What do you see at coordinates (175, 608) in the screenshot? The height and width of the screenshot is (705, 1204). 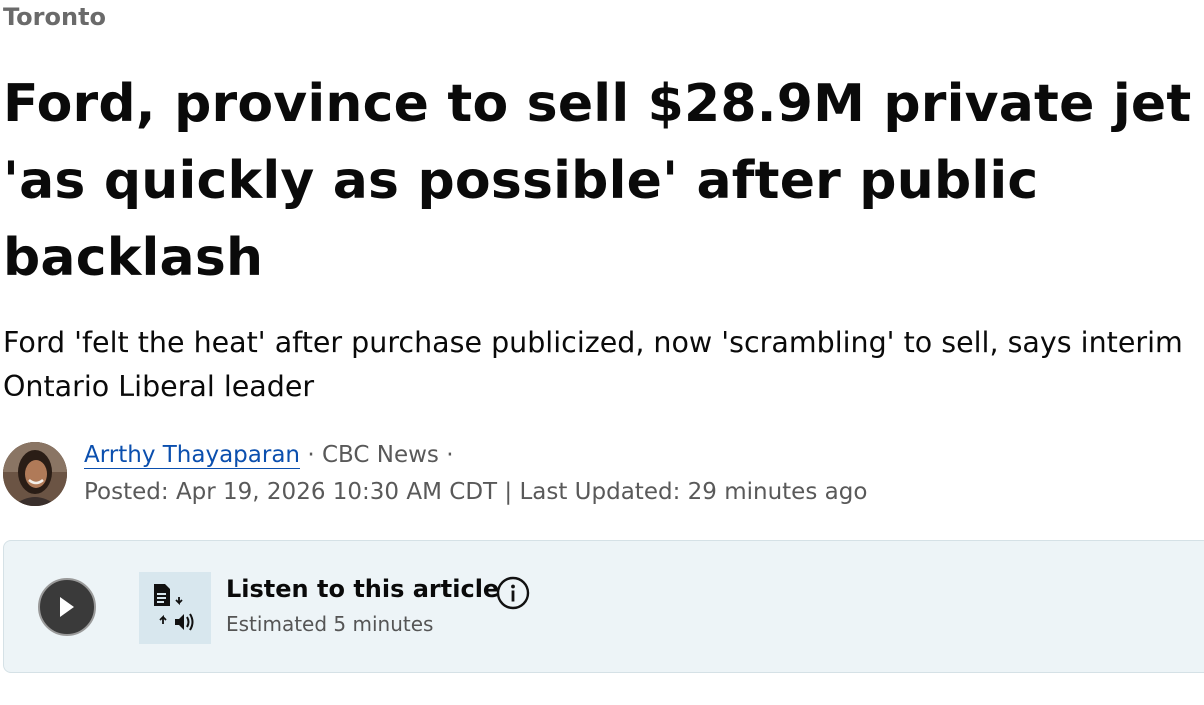 I see `text-to-speech-icon` at bounding box center [175, 608].